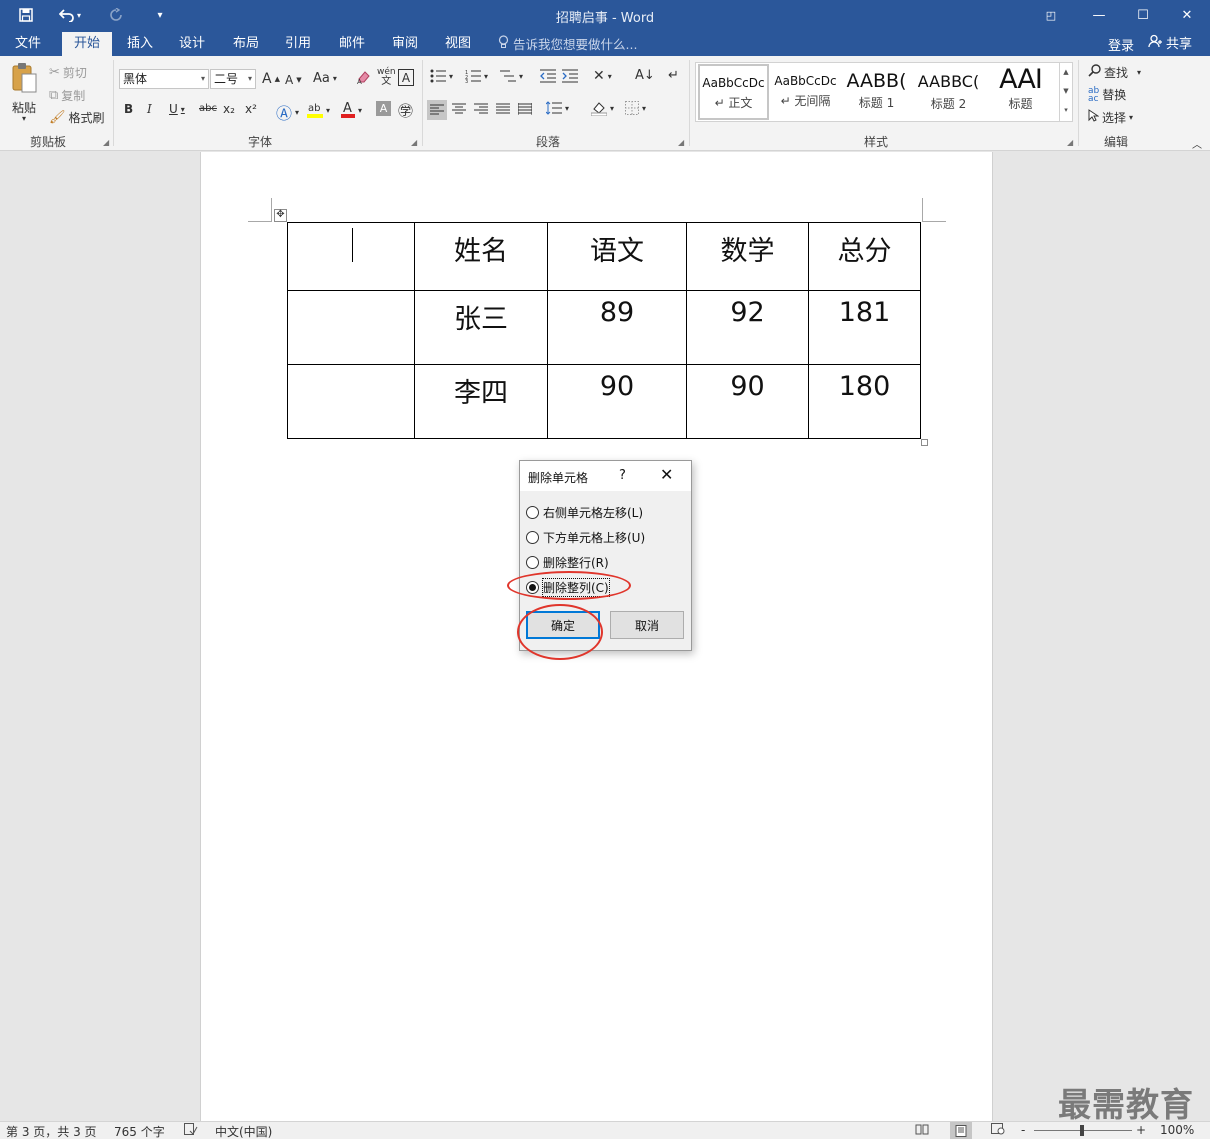 This screenshot has height=1139, width=1210. I want to click on superscript-button: x², so click(251, 109).